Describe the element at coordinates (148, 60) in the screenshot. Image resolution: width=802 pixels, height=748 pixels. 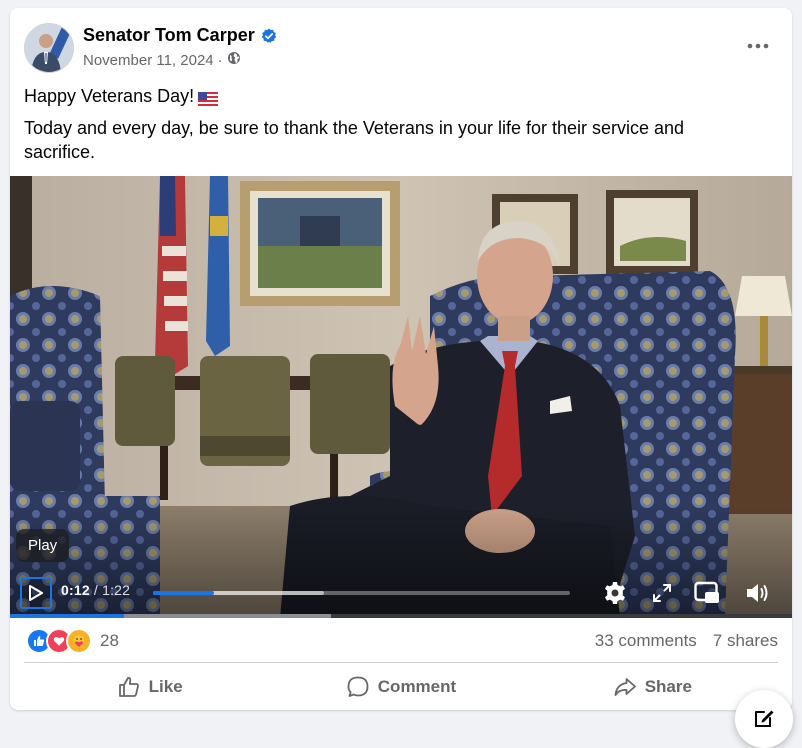
I see `post-date: November 11, 2024` at that location.